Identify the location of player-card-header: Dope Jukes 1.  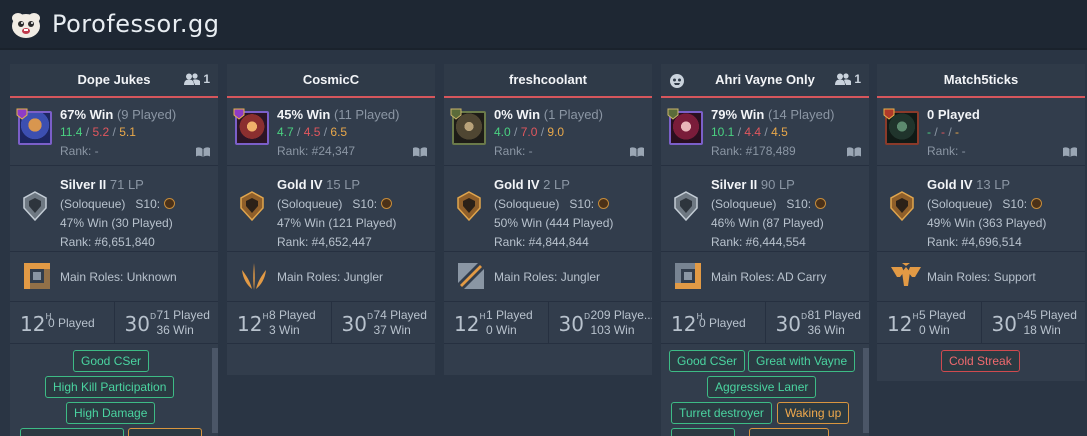
(114, 81).